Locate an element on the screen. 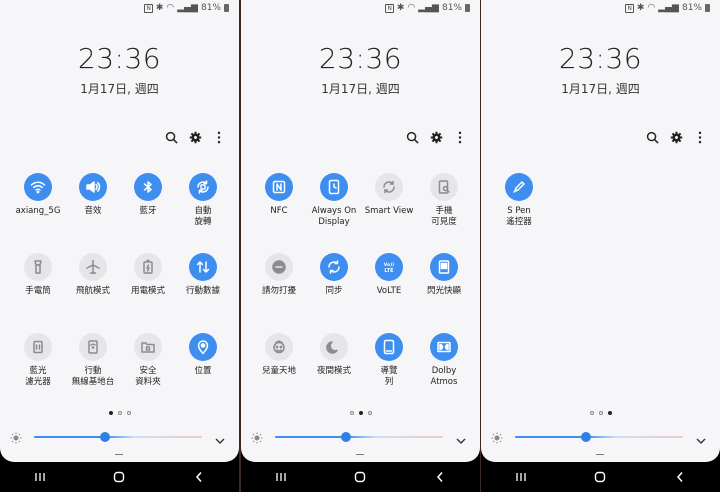 The height and width of the screenshot is (492, 720). battery-percent: 81% is located at coordinates (691, 8).